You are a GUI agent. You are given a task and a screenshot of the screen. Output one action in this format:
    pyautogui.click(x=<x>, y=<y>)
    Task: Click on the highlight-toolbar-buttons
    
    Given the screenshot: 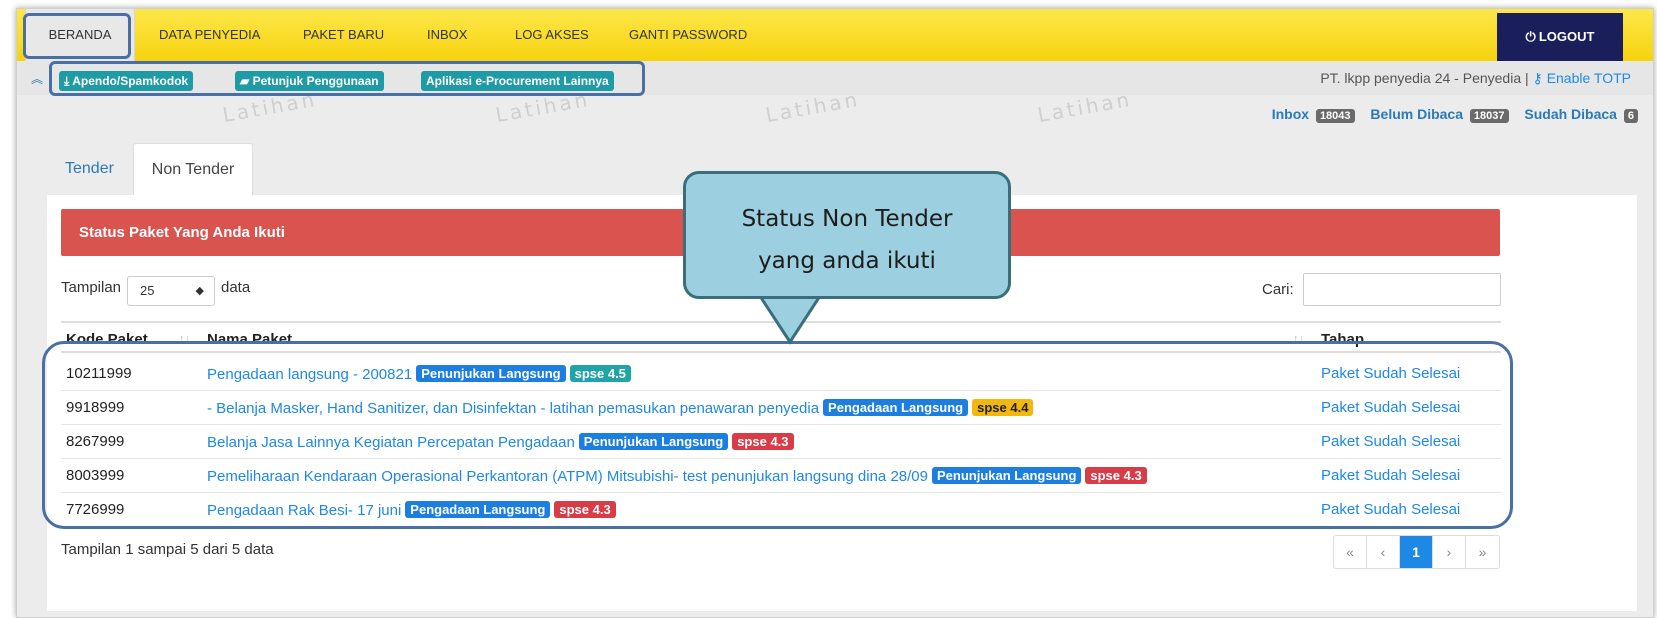 What is the action you would take?
    pyautogui.click(x=347, y=78)
    